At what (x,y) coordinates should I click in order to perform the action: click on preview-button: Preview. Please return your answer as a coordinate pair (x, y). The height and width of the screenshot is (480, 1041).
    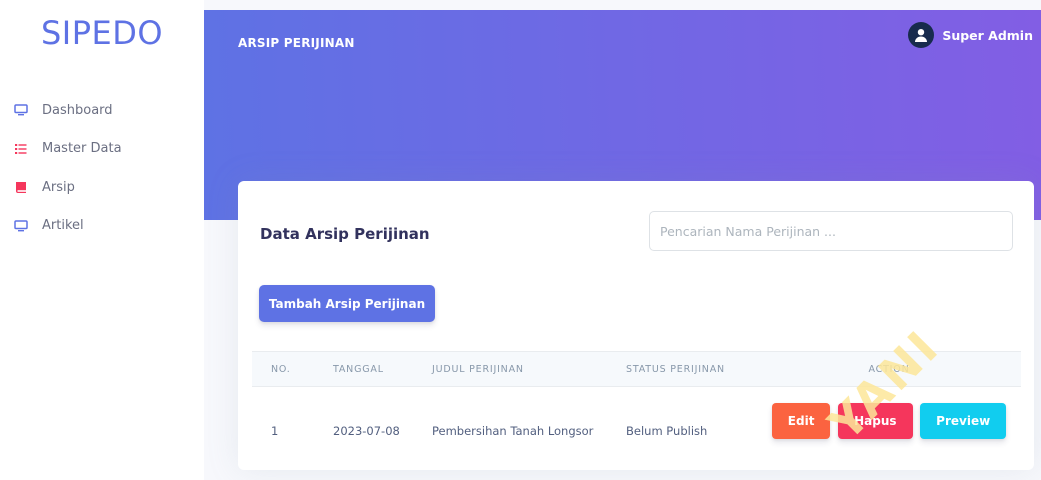
    Looking at the image, I should click on (963, 420).